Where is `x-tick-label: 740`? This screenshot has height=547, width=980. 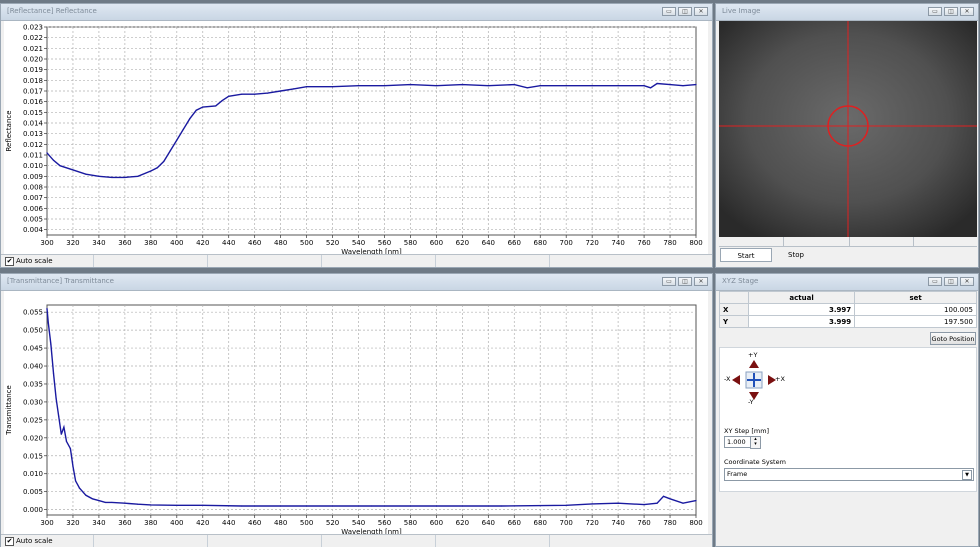 x-tick-label: 740 is located at coordinates (617, 523).